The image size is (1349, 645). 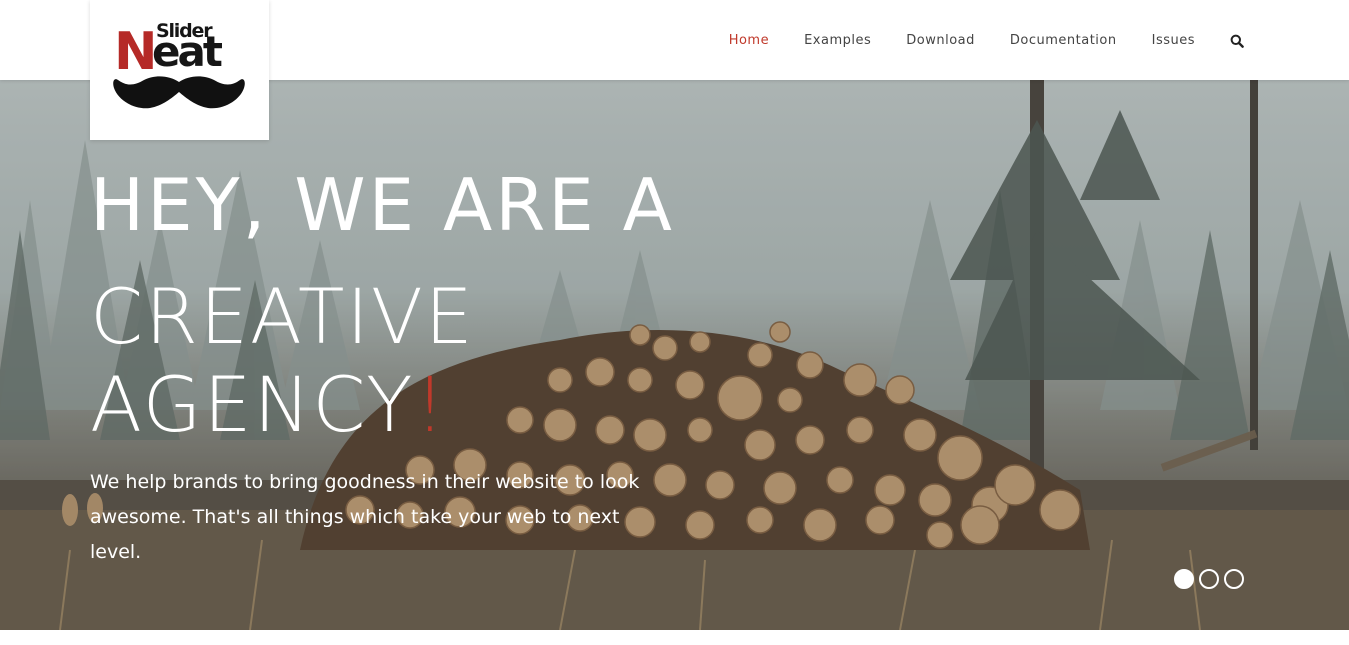 I want to click on slider-pagination, so click(x=1211, y=579).